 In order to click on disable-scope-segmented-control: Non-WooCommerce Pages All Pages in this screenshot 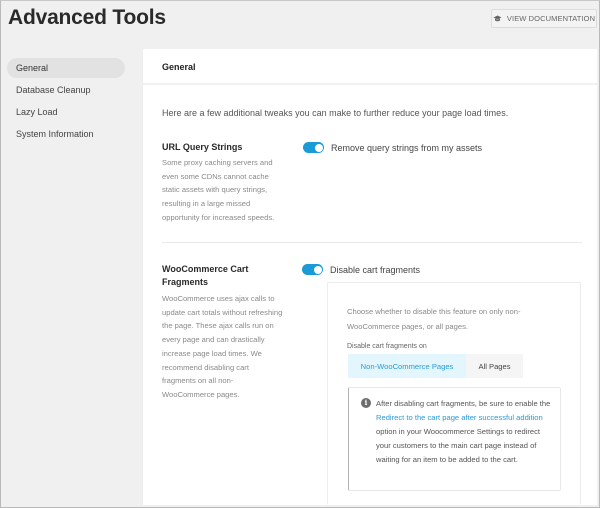, I will do `click(435, 366)`.